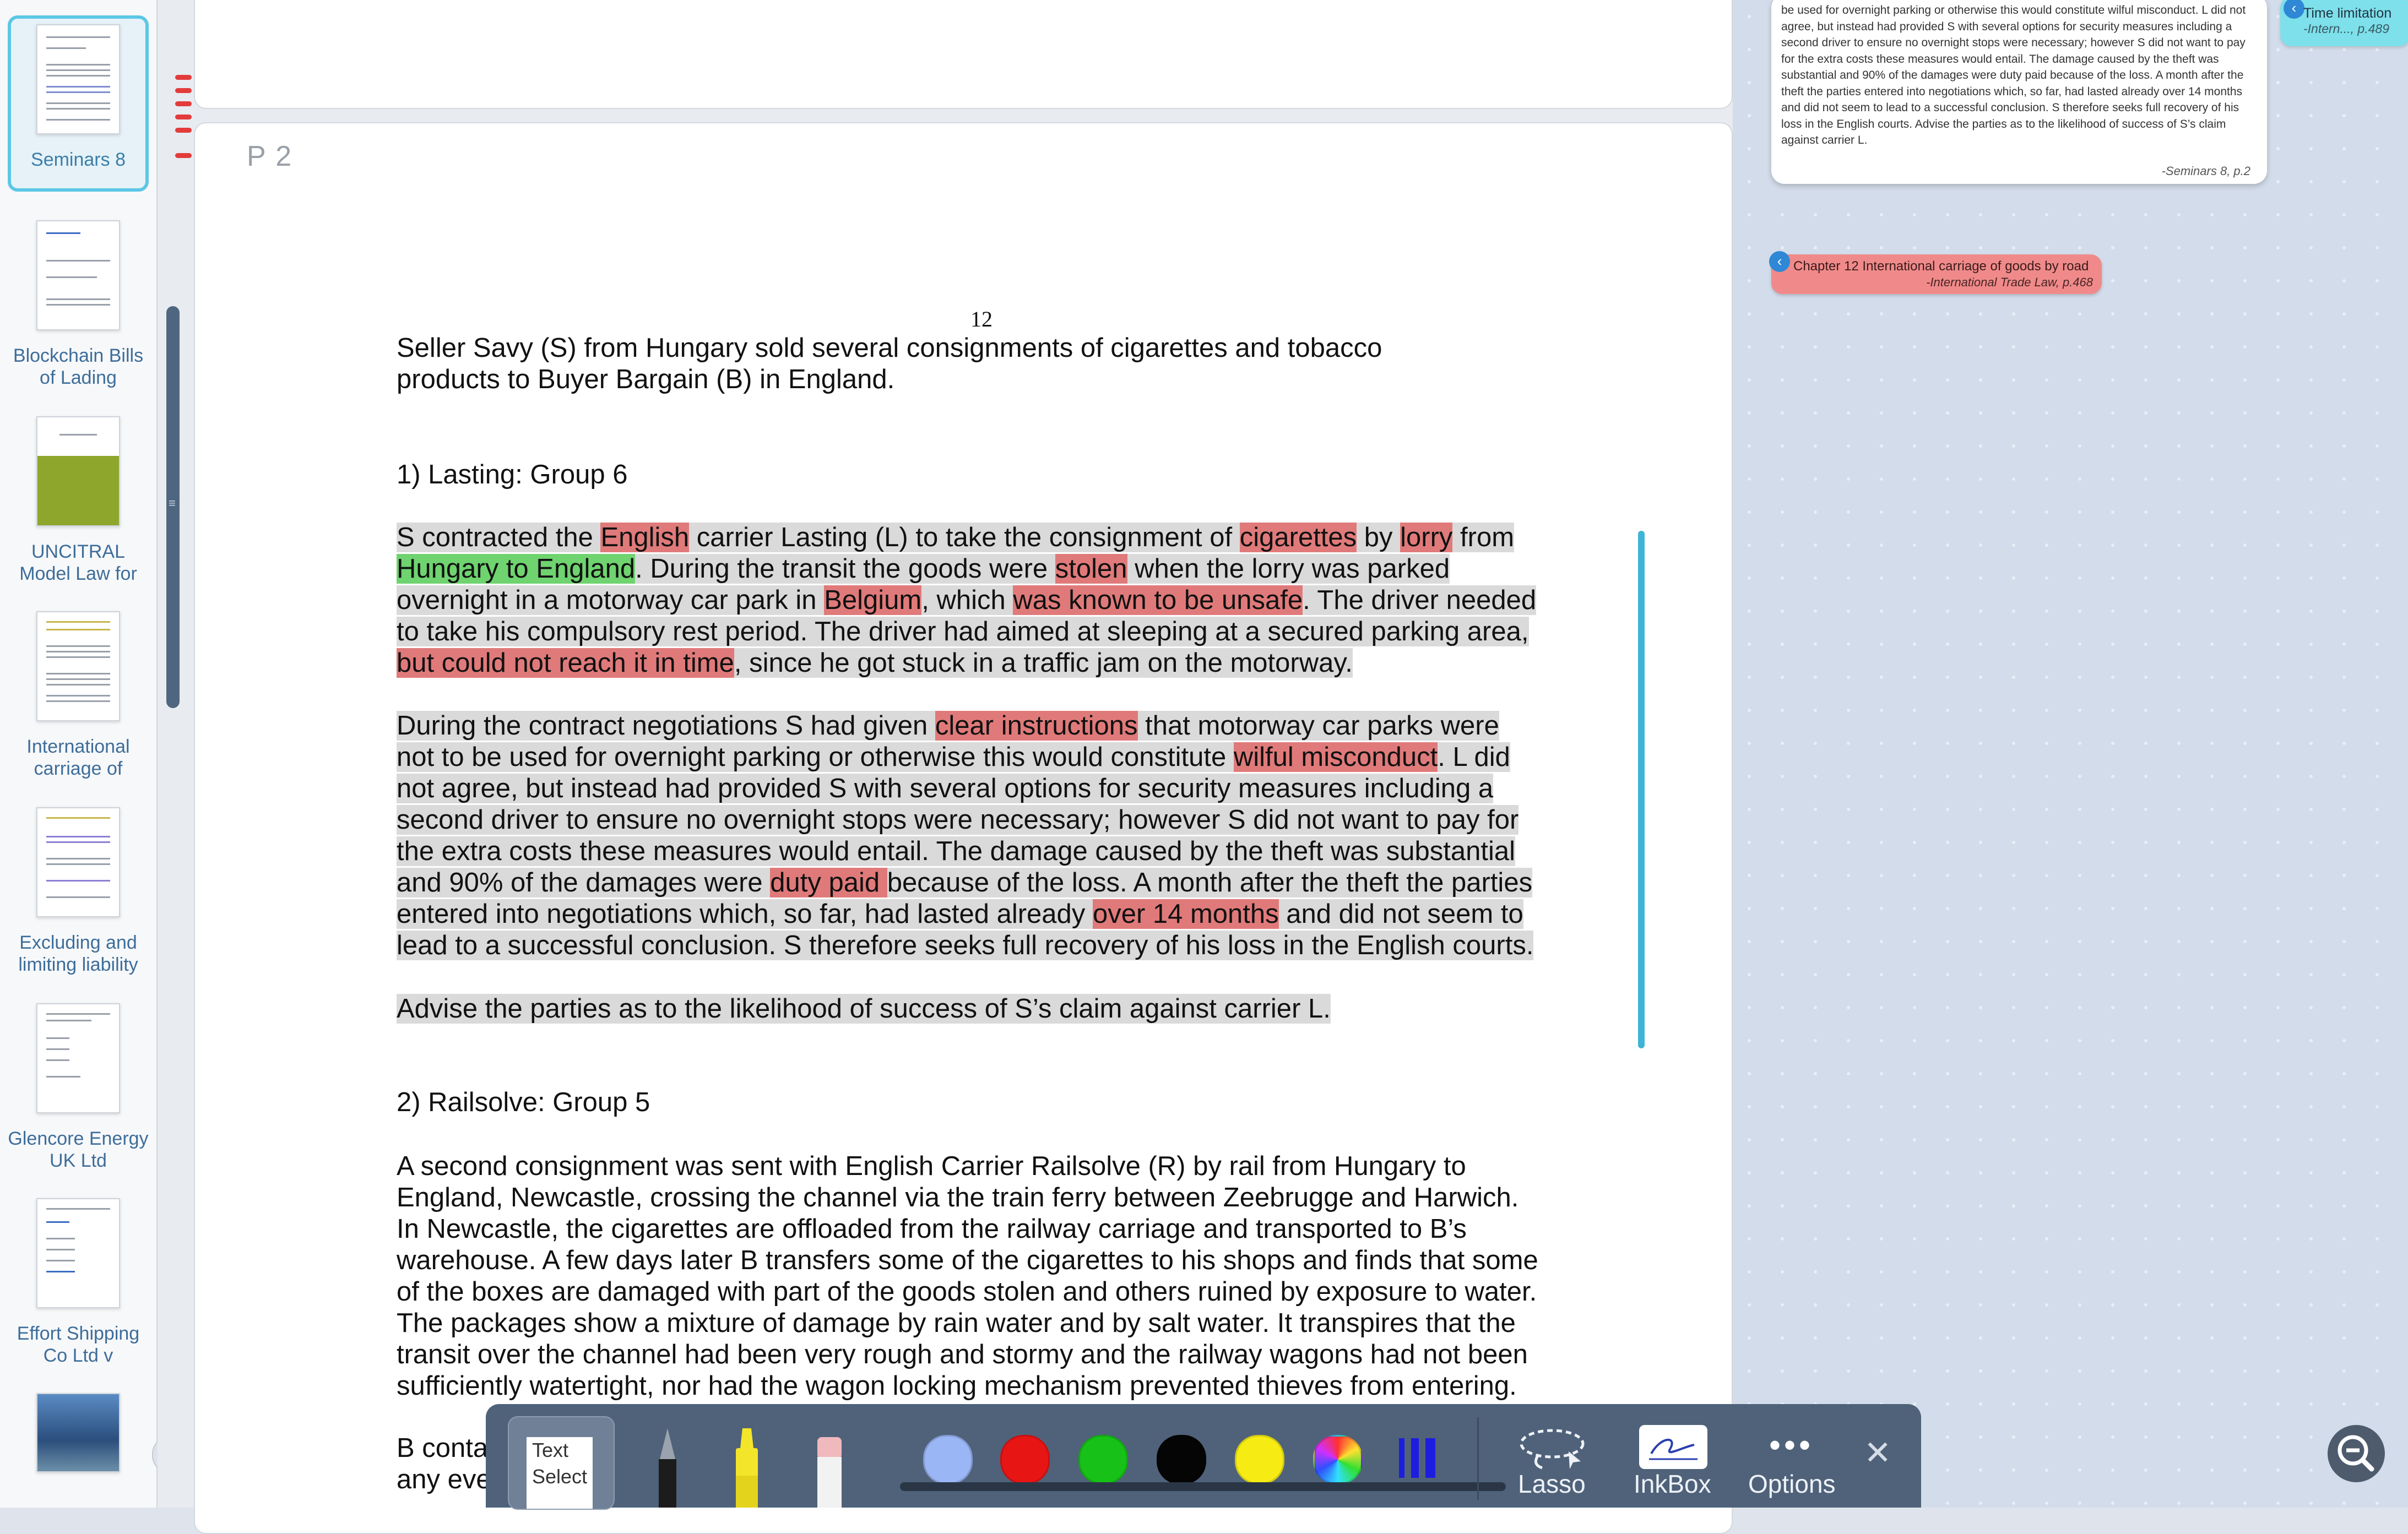 The height and width of the screenshot is (1534, 2408). Describe the element at coordinates (828, 882) in the screenshot. I see `red-highlight: duty paid` at that location.